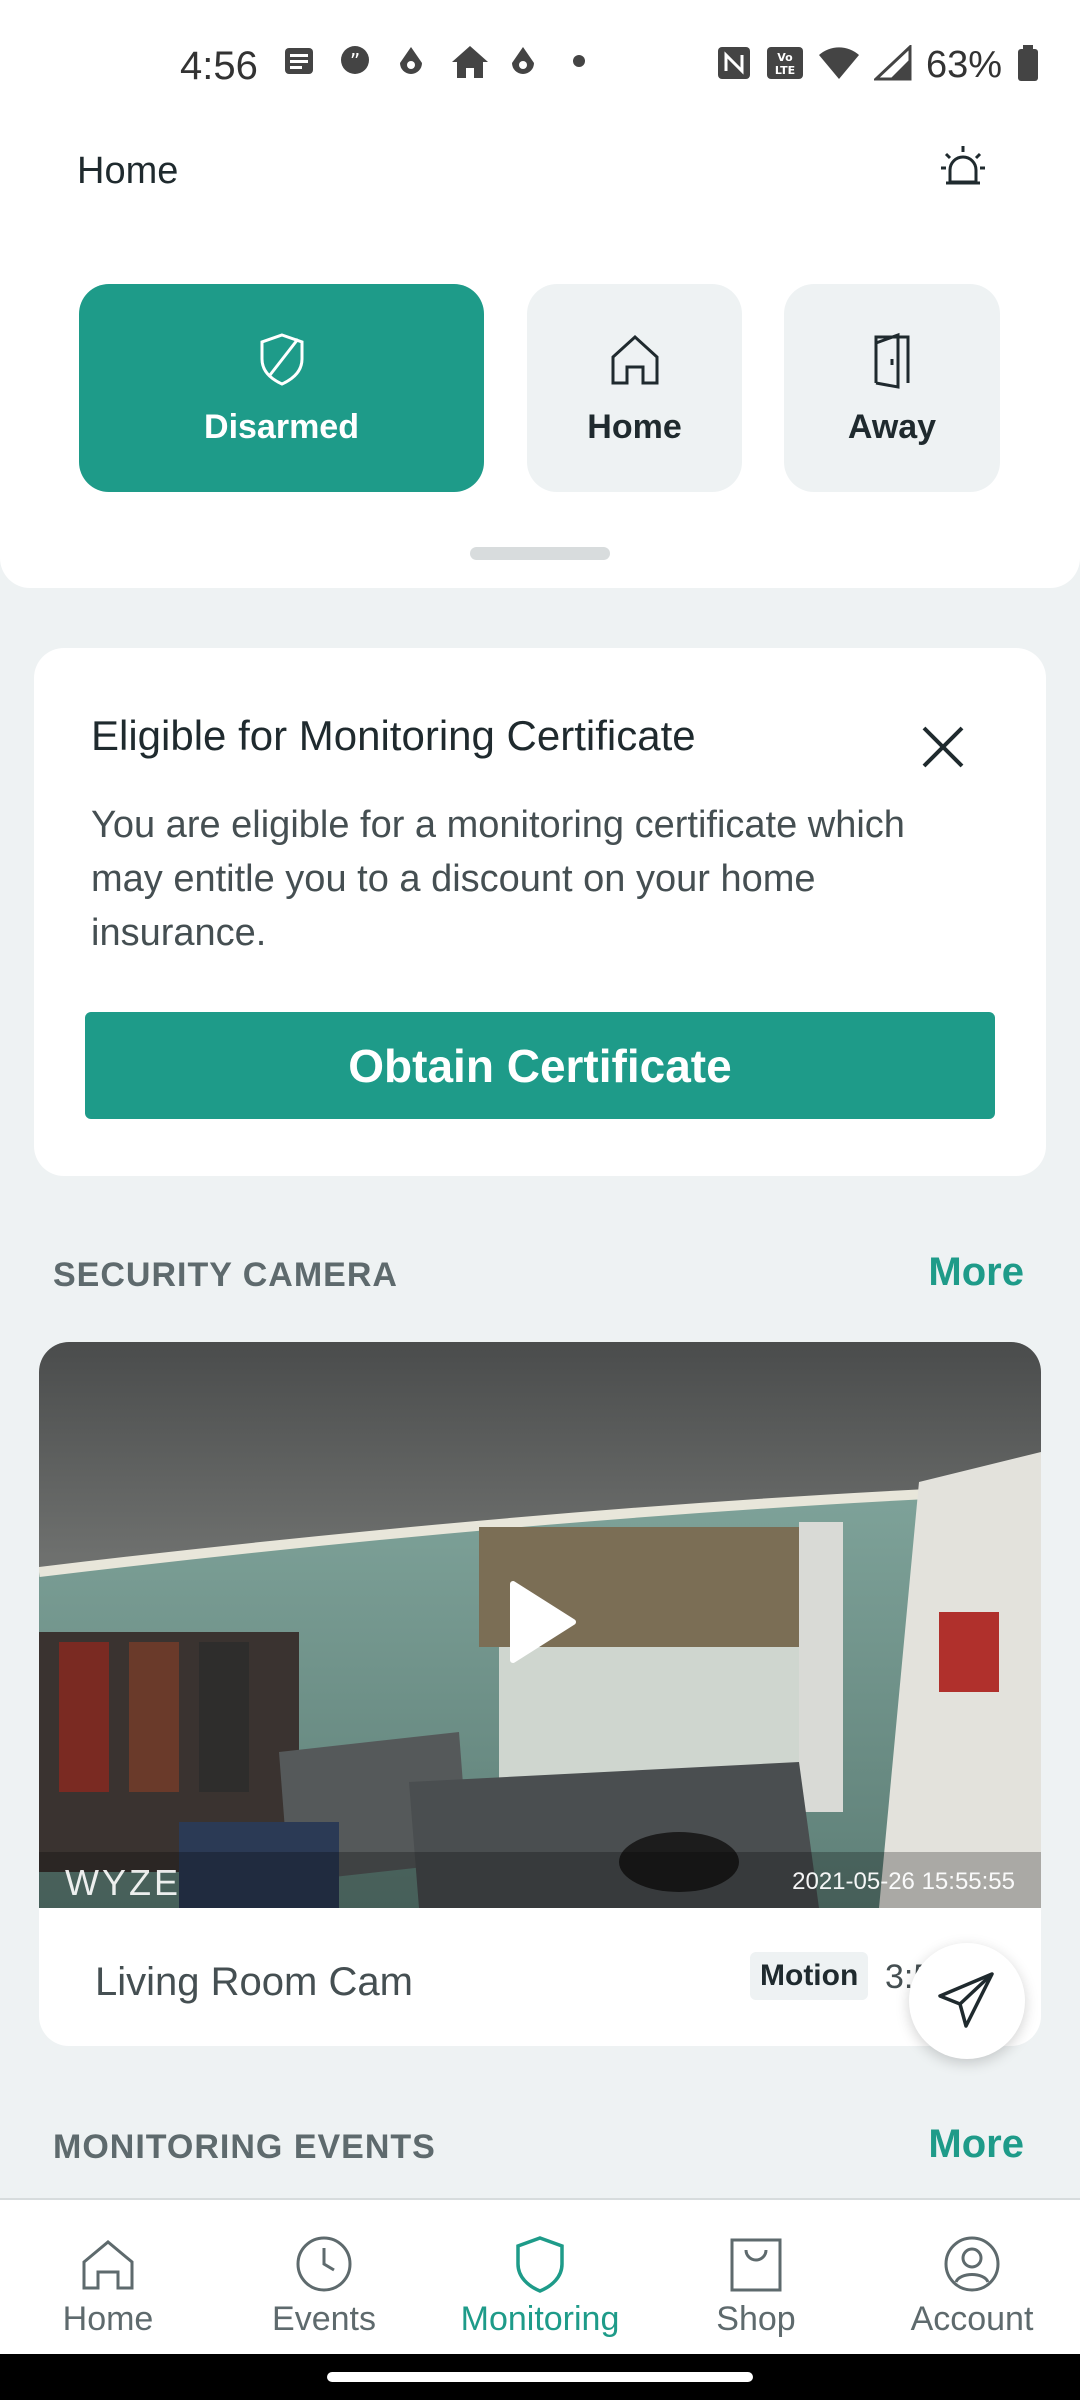 The width and height of the screenshot is (1080, 2400). I want to click on mode-disarmed-button: Disarmed, so click(281, 388).